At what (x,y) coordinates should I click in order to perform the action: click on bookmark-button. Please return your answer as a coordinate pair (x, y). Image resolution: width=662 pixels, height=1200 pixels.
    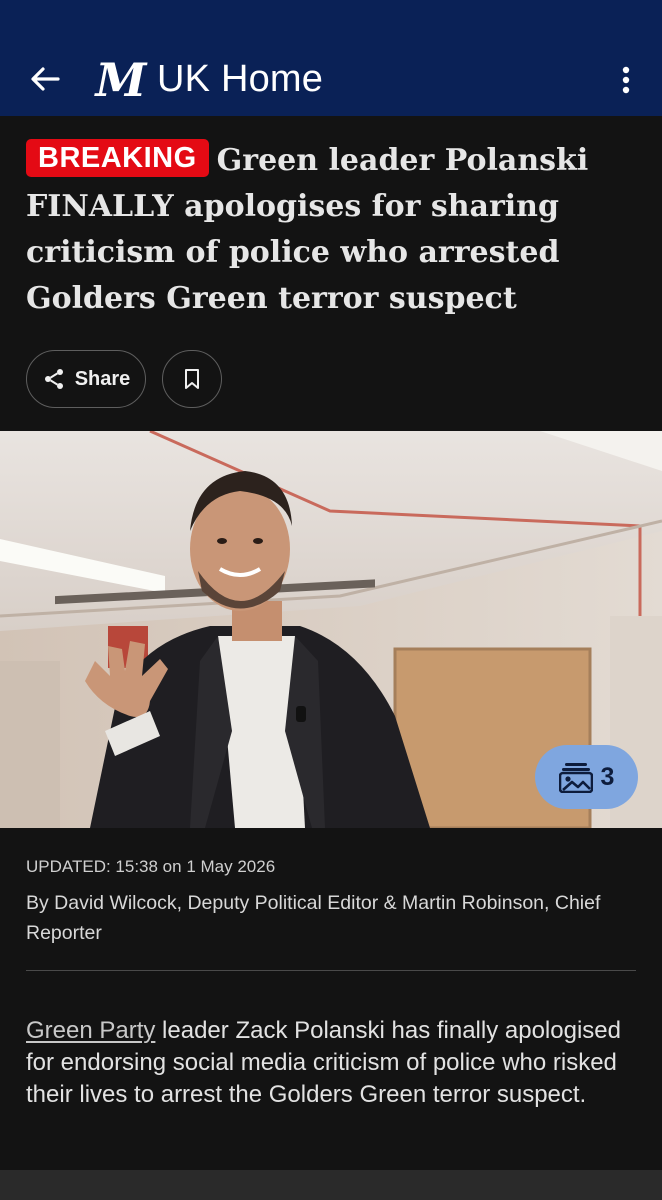
    Looking at the image, I should click on (192, 379).